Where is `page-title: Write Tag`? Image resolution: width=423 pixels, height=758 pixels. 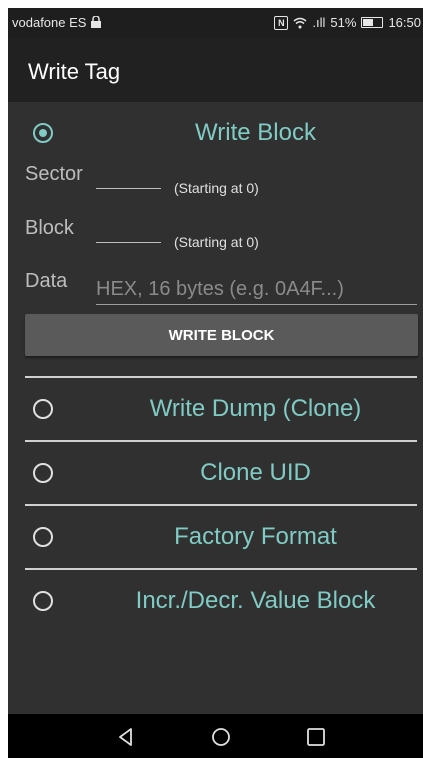
page-title: Write Tag is located at coordinates (74, 71).